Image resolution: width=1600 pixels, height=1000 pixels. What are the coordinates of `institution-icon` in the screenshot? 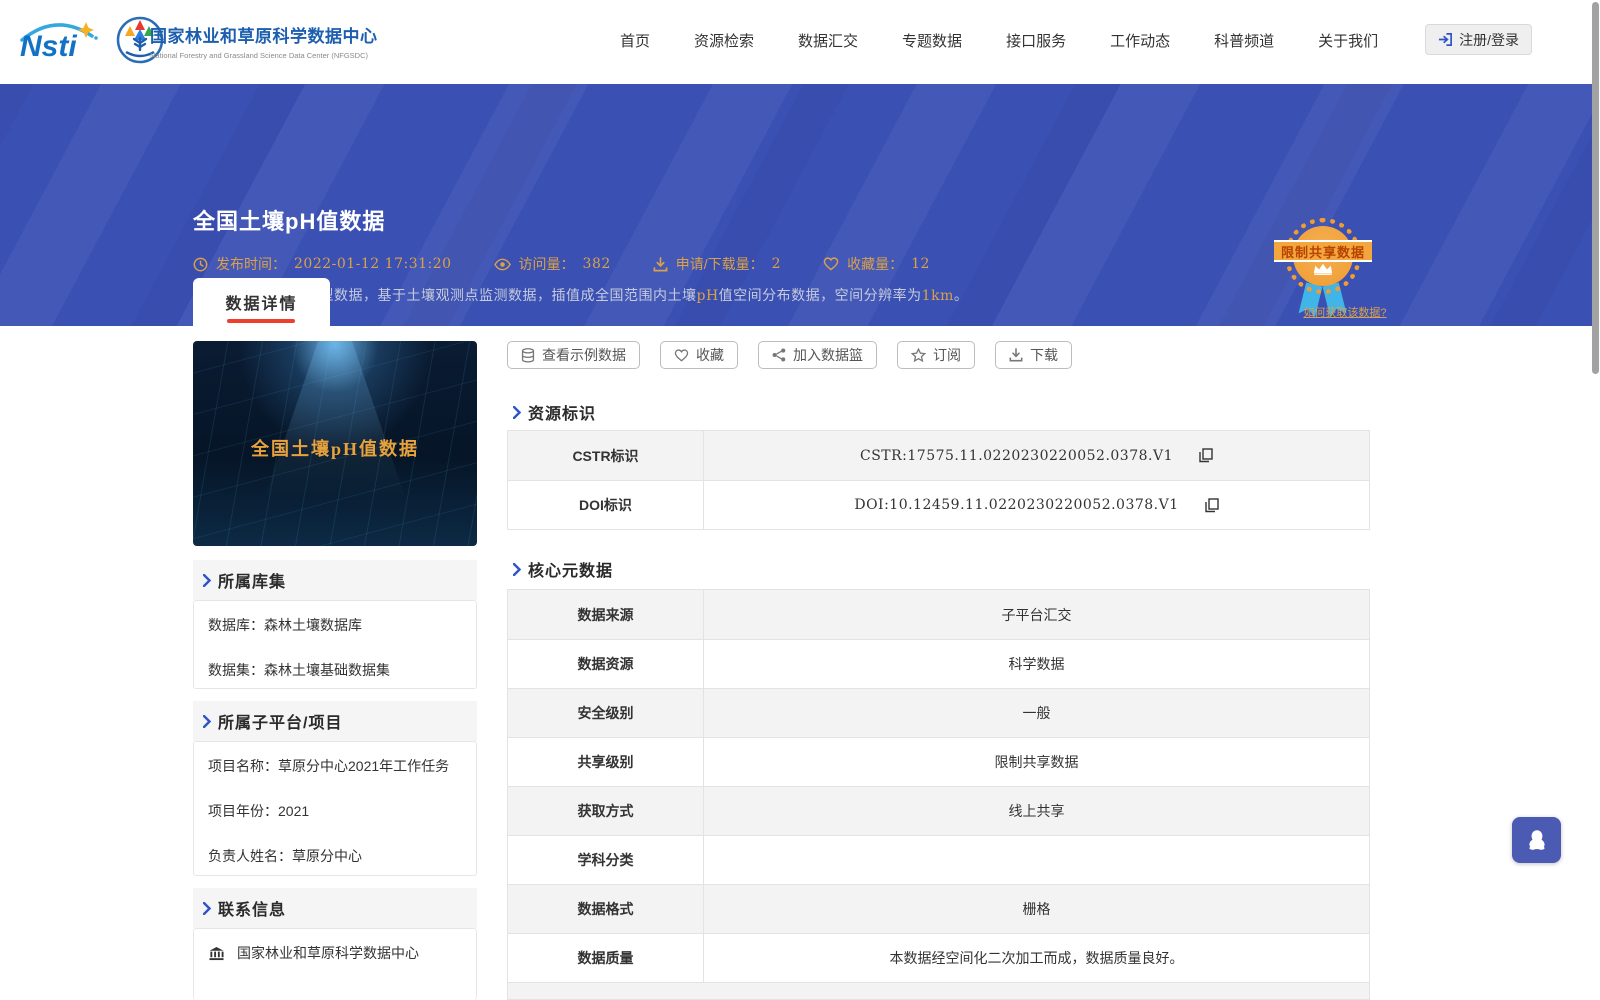 It's located at (216, 953).